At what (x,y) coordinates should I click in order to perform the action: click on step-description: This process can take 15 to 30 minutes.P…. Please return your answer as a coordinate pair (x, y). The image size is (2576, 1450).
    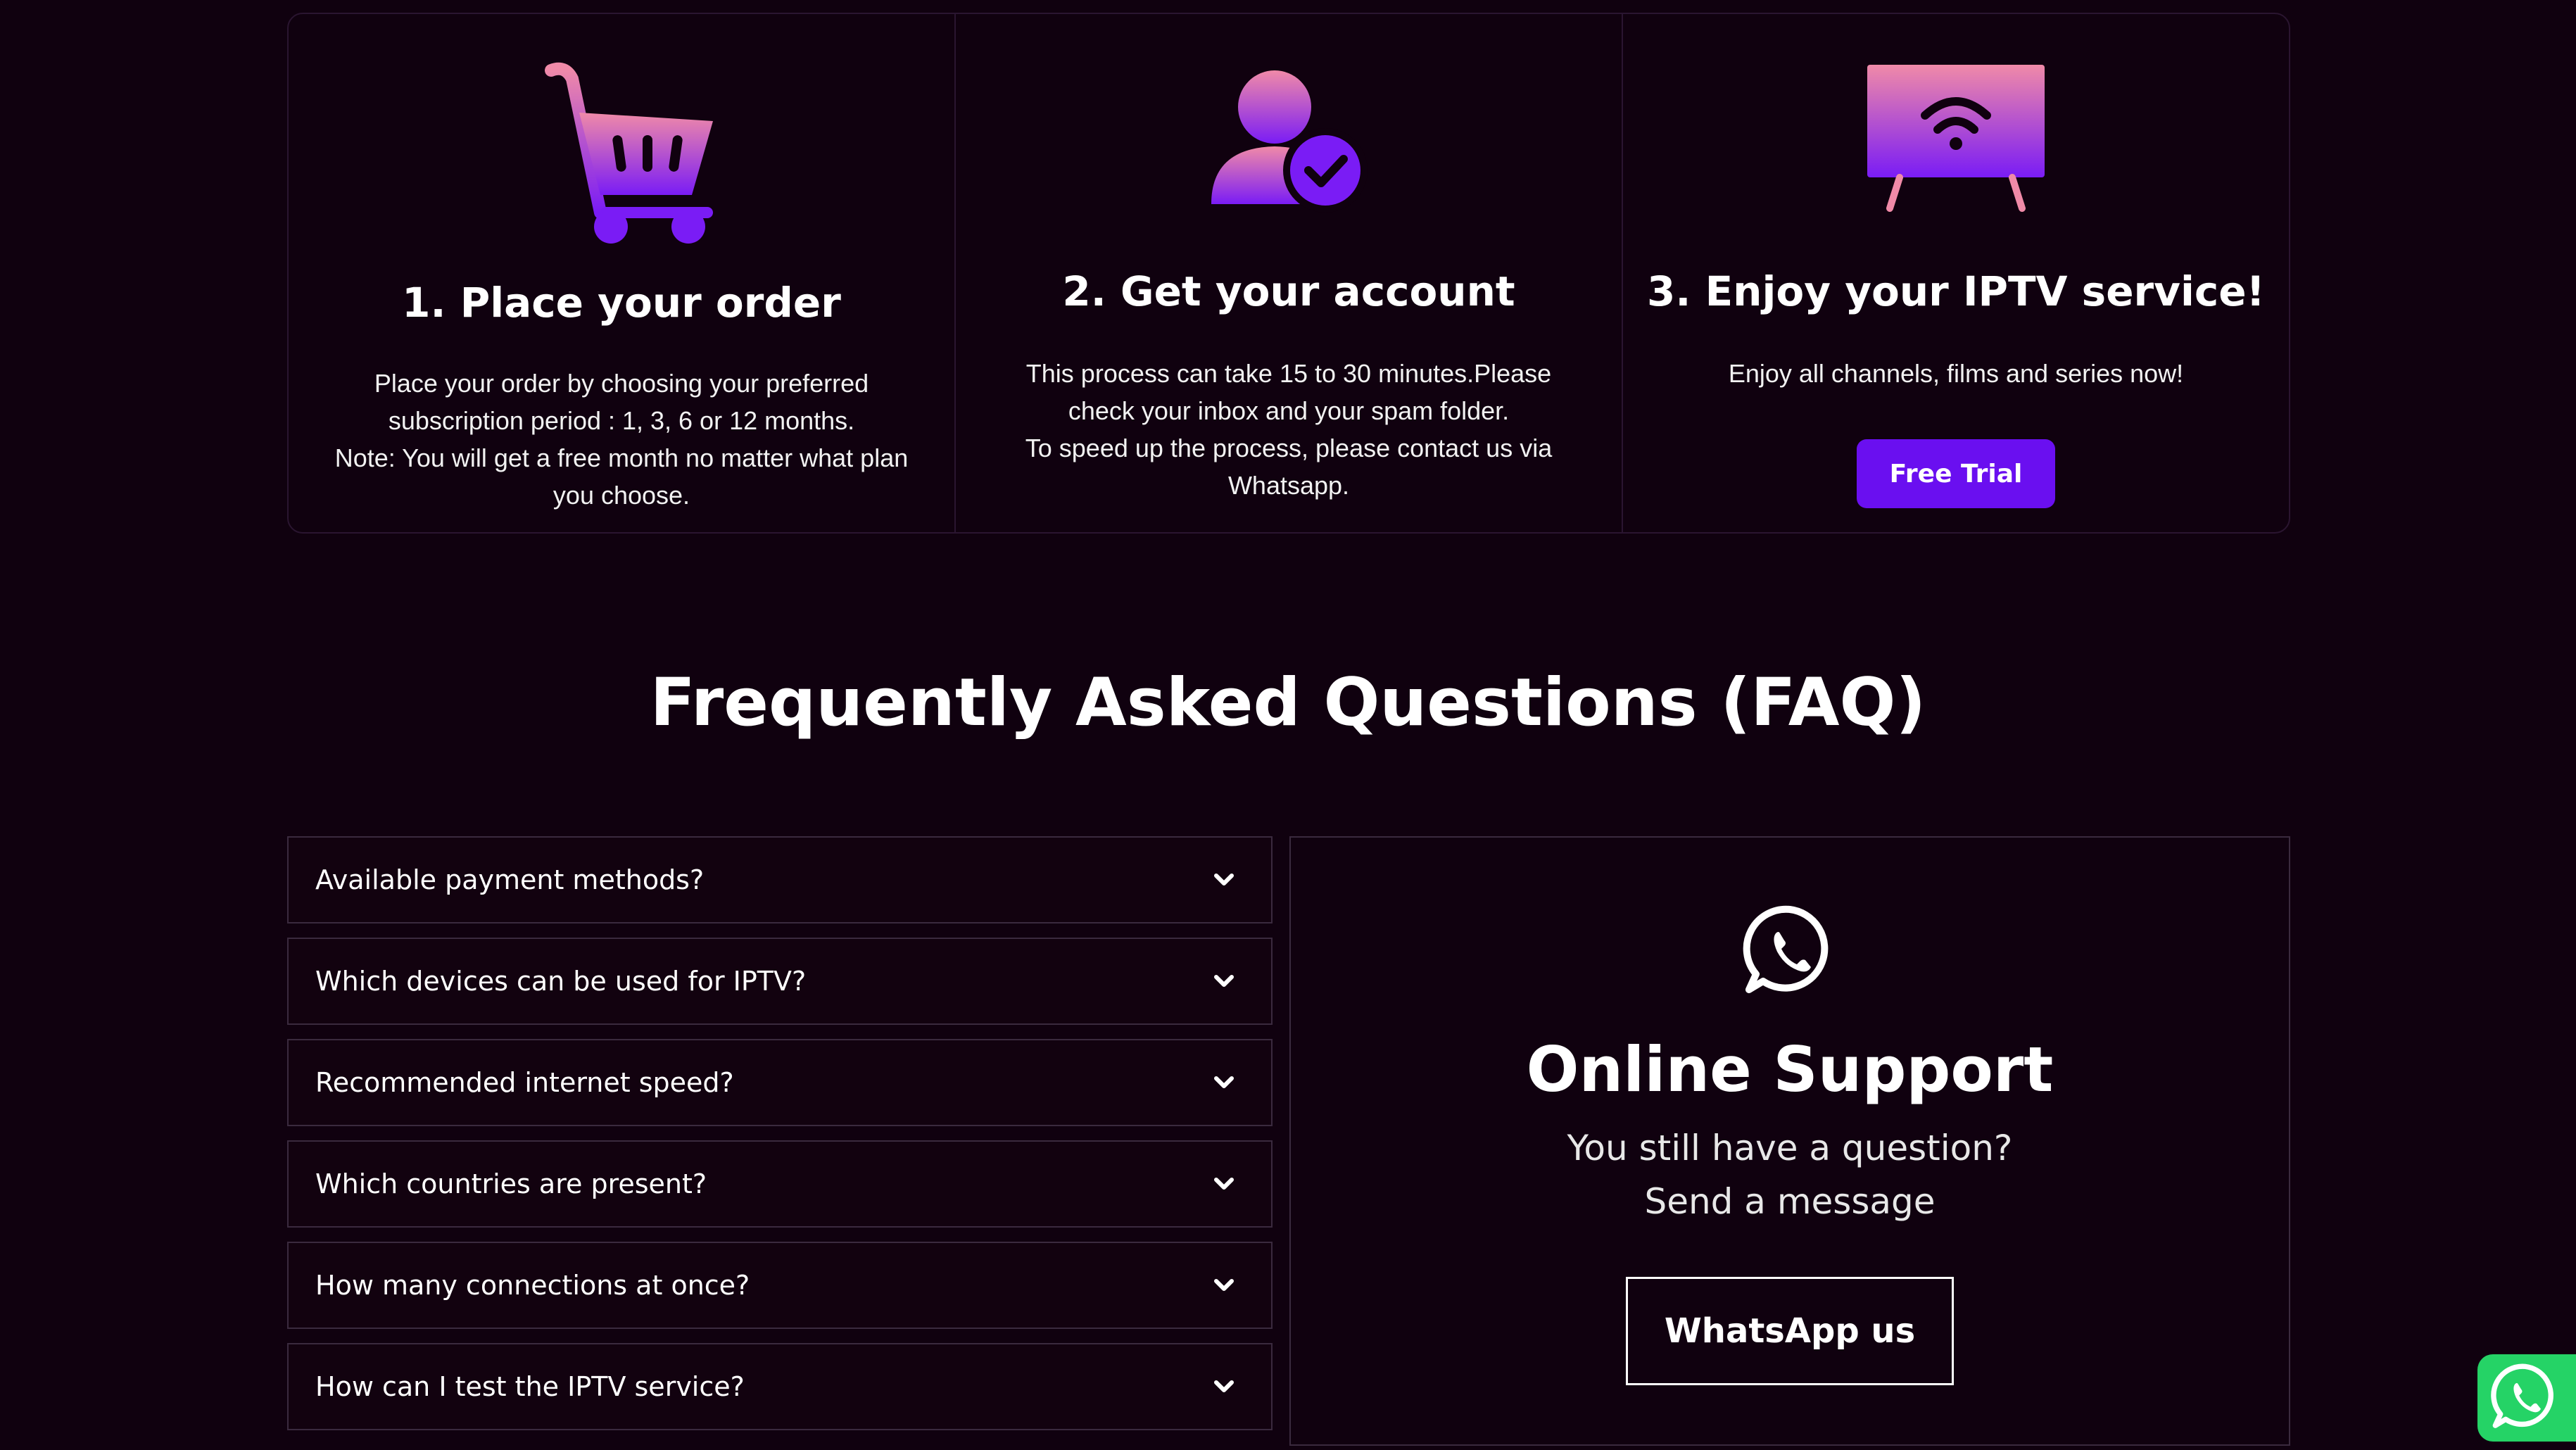
    Looking at the image, I should click on (1289, 429).